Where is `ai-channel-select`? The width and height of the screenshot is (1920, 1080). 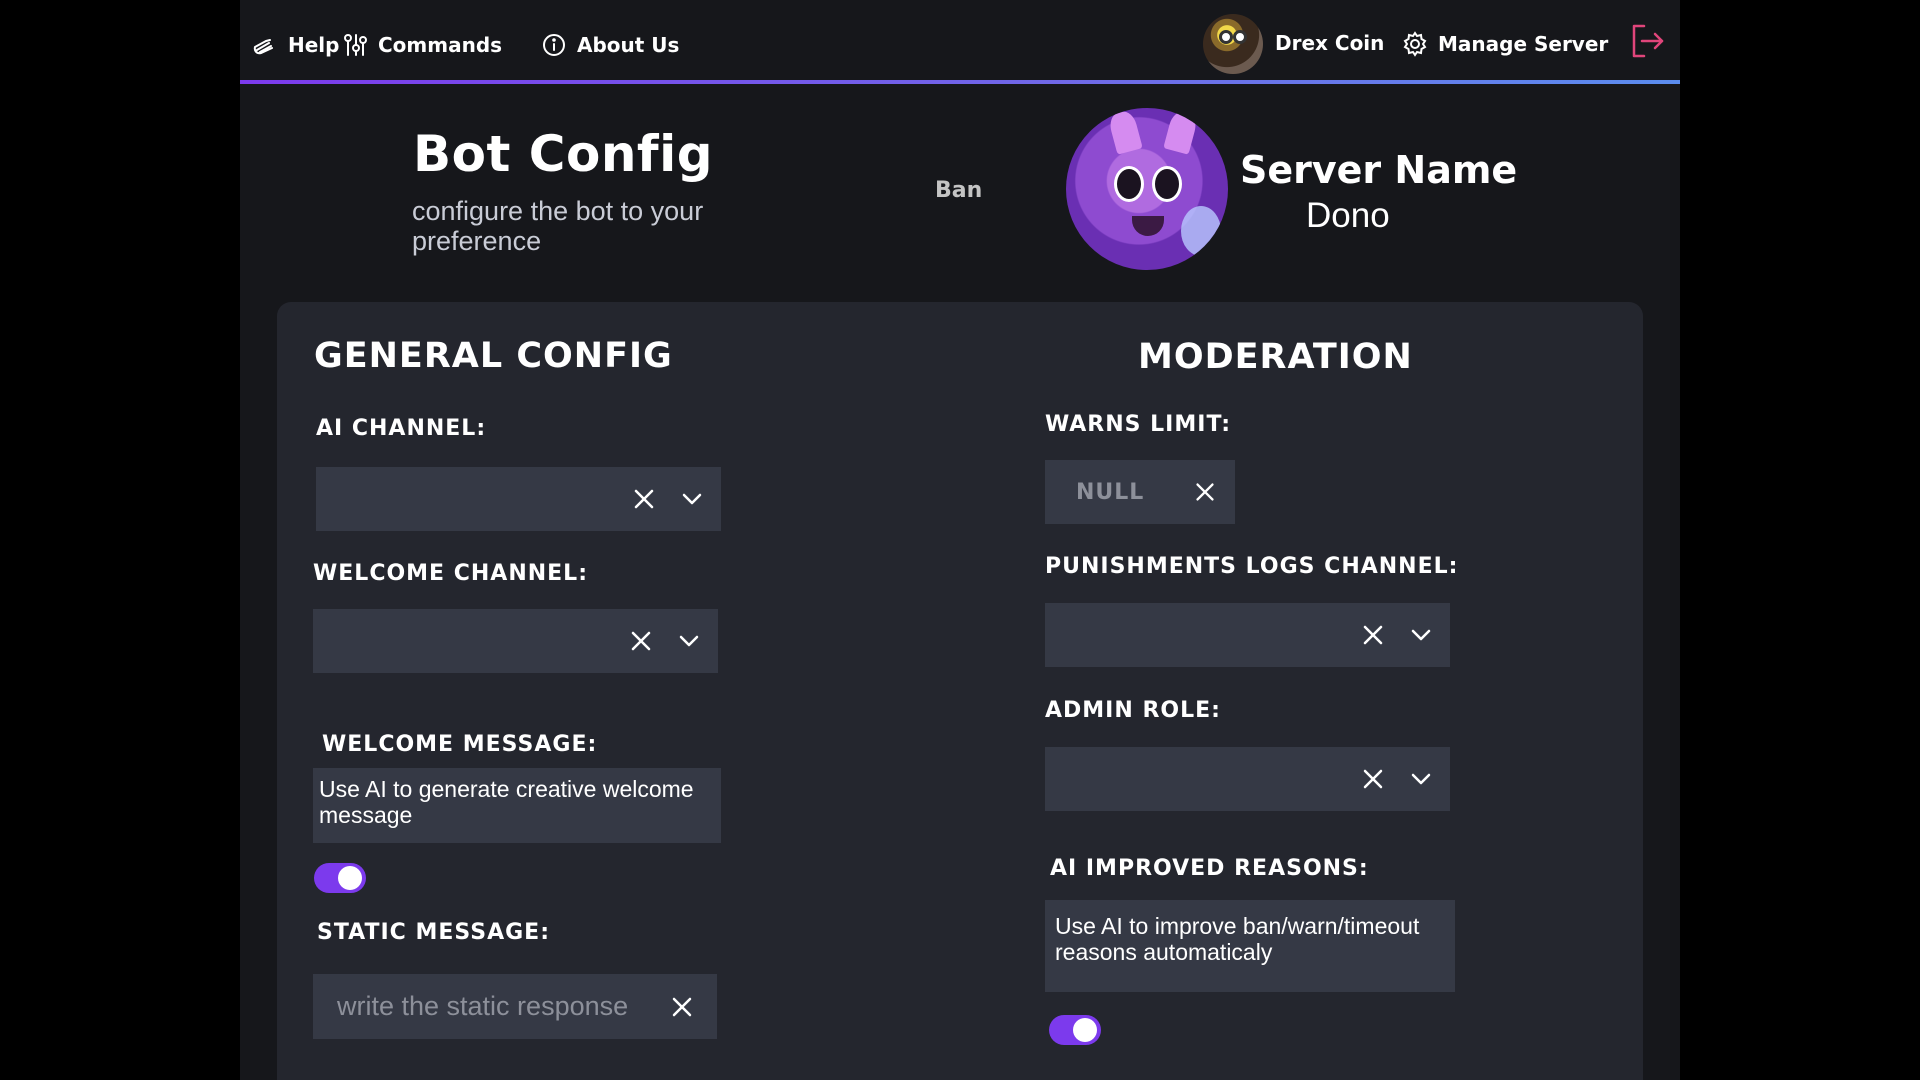
ai-channel-select is located at coordinates (518, 499).